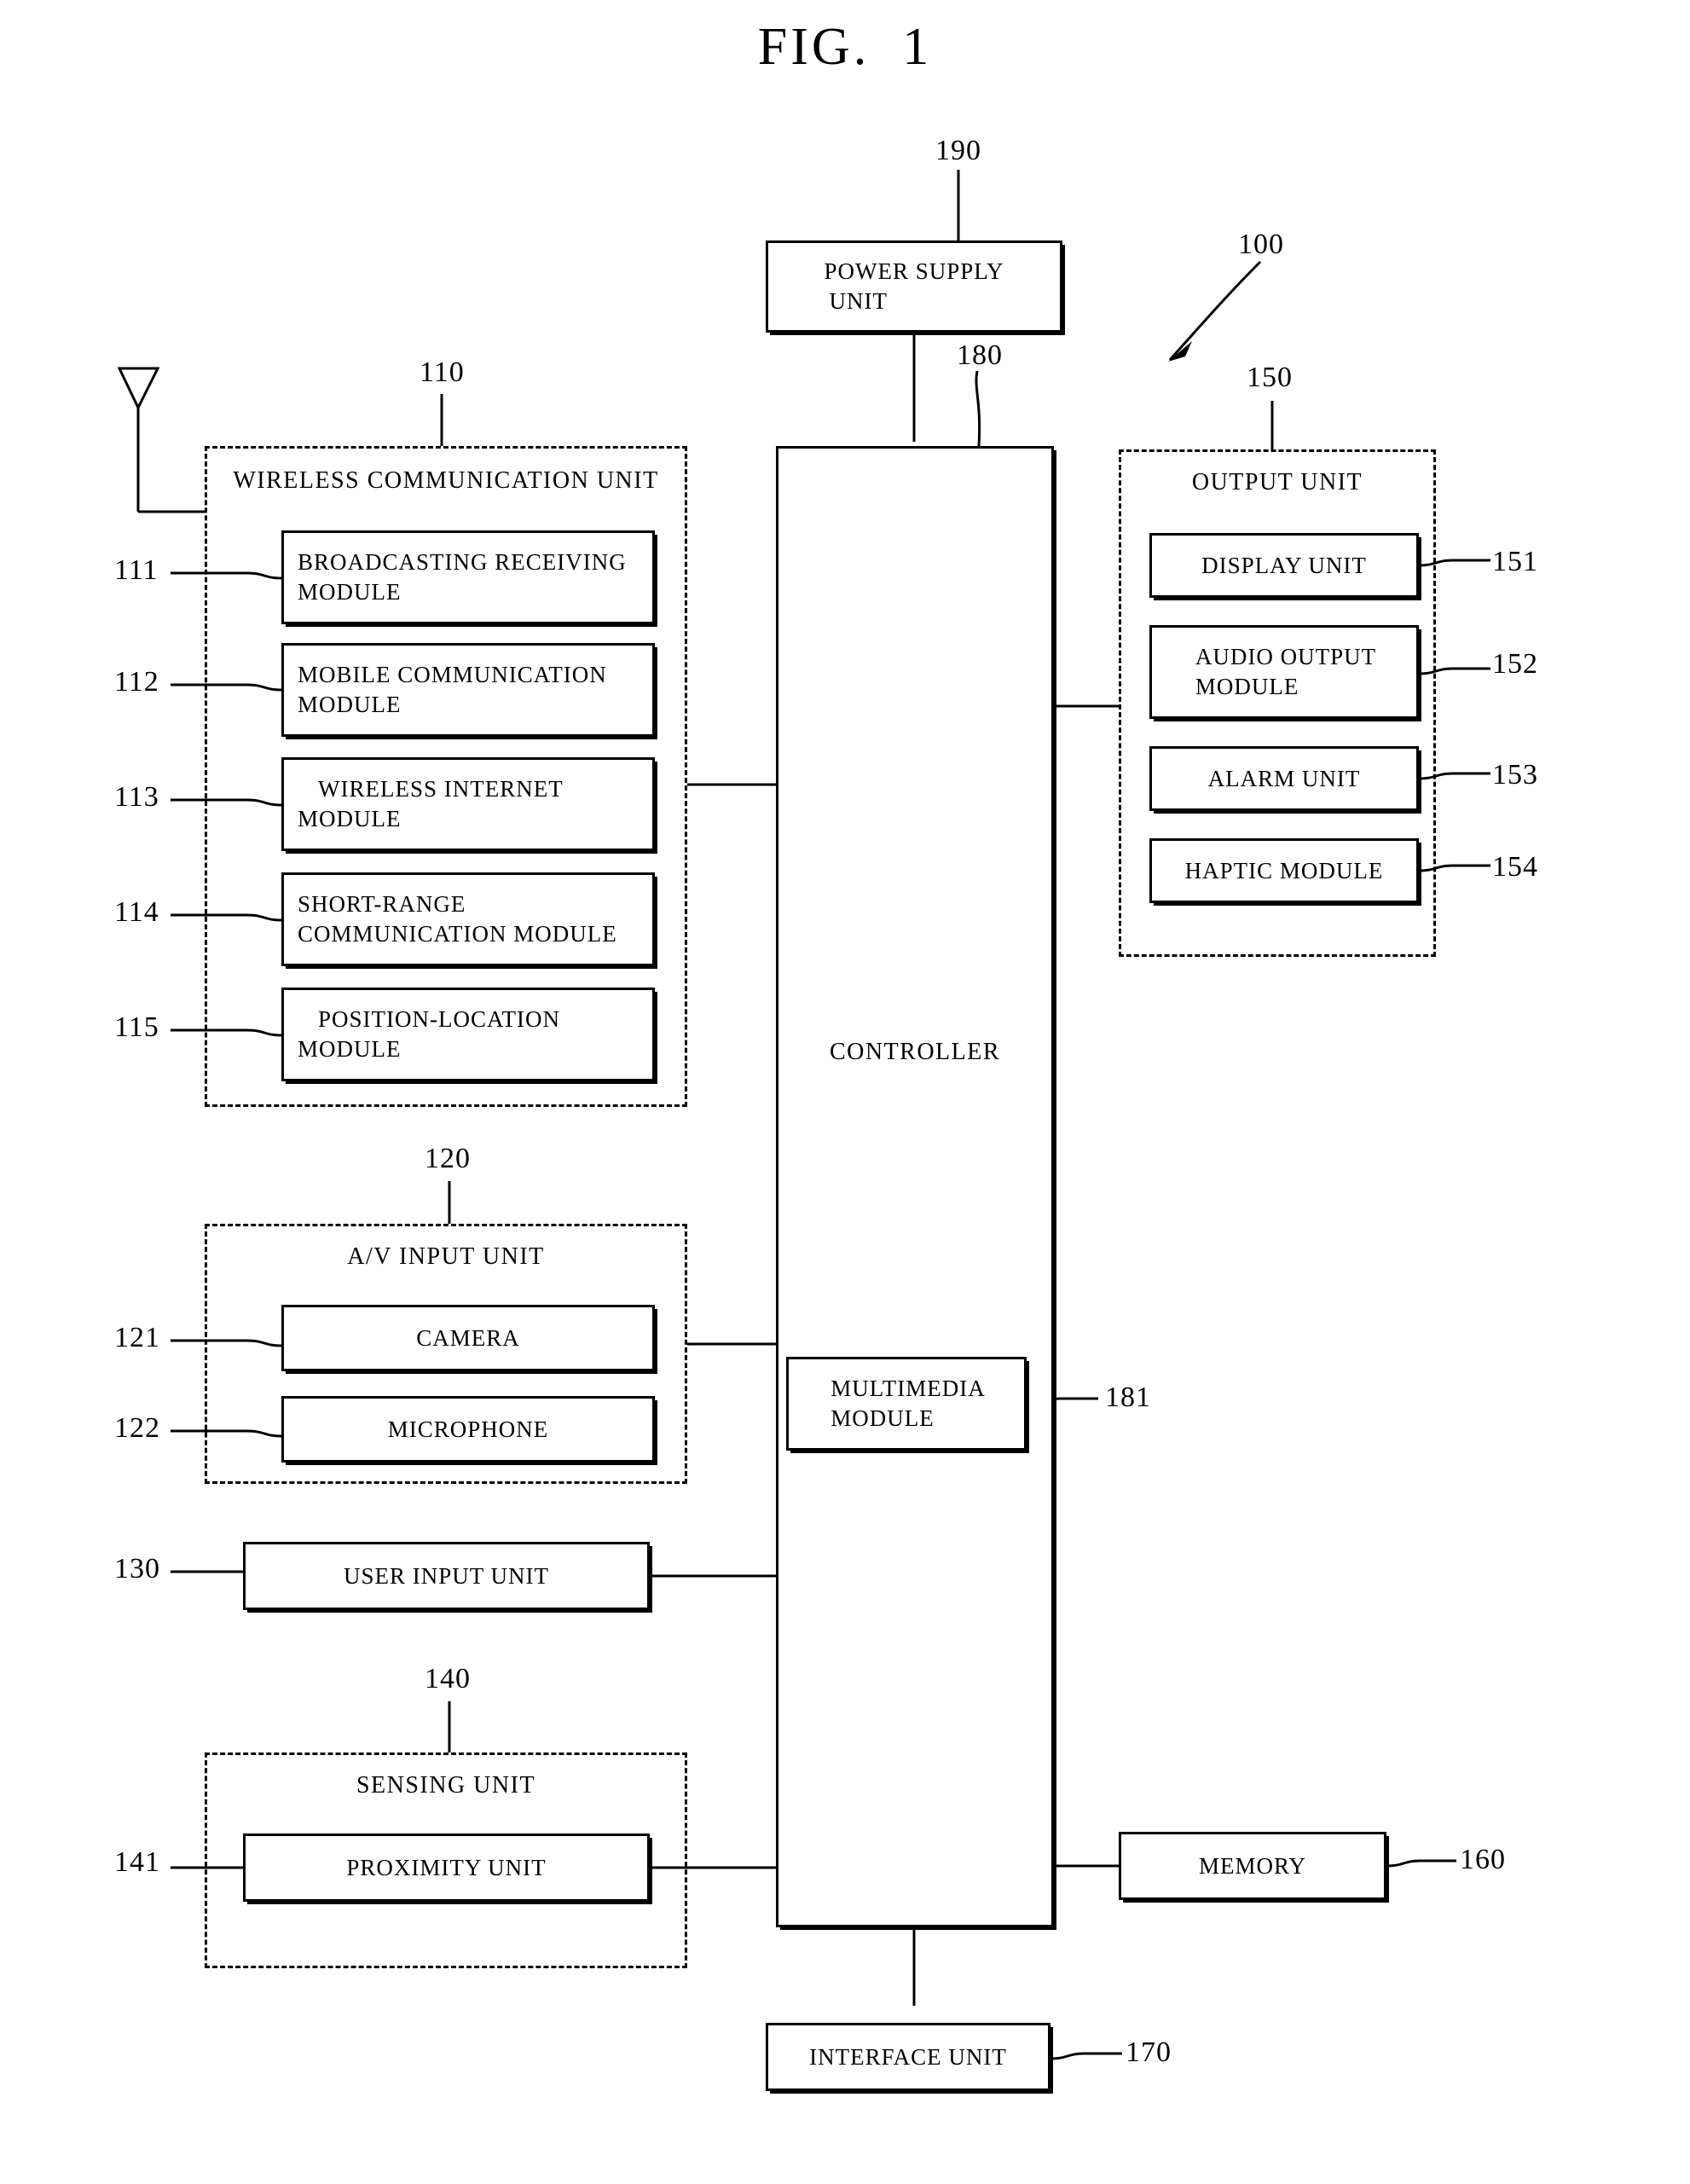  Describe the element at coordinates (917, 47) in the screenshot. I see `figure-number: 1` at that location.